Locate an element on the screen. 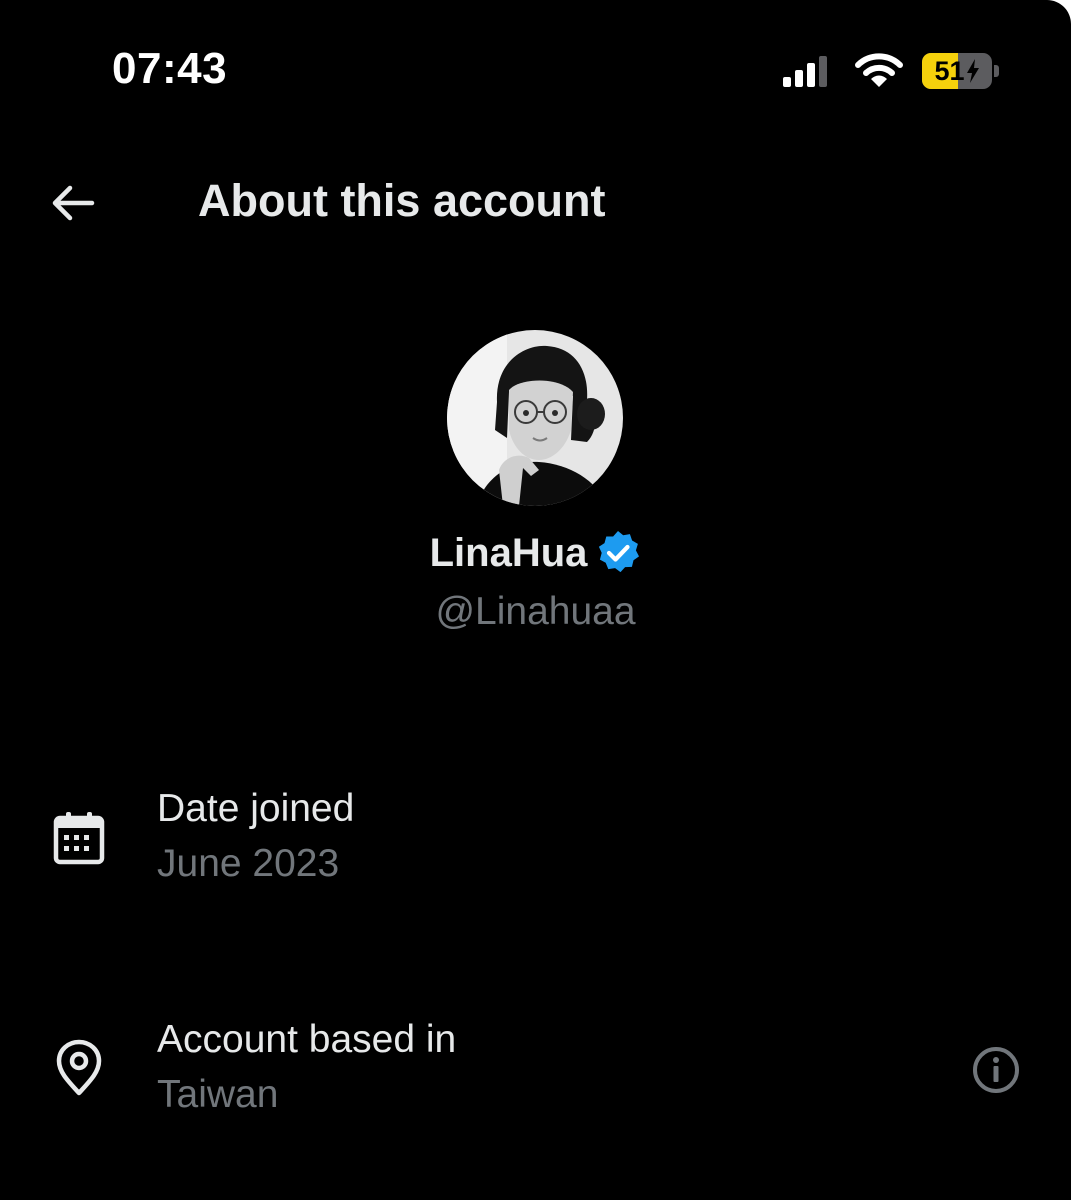 The width and height of the screenshot is (1071, 1200). date-joined-icon-slot is located at coordinates (79, 838).